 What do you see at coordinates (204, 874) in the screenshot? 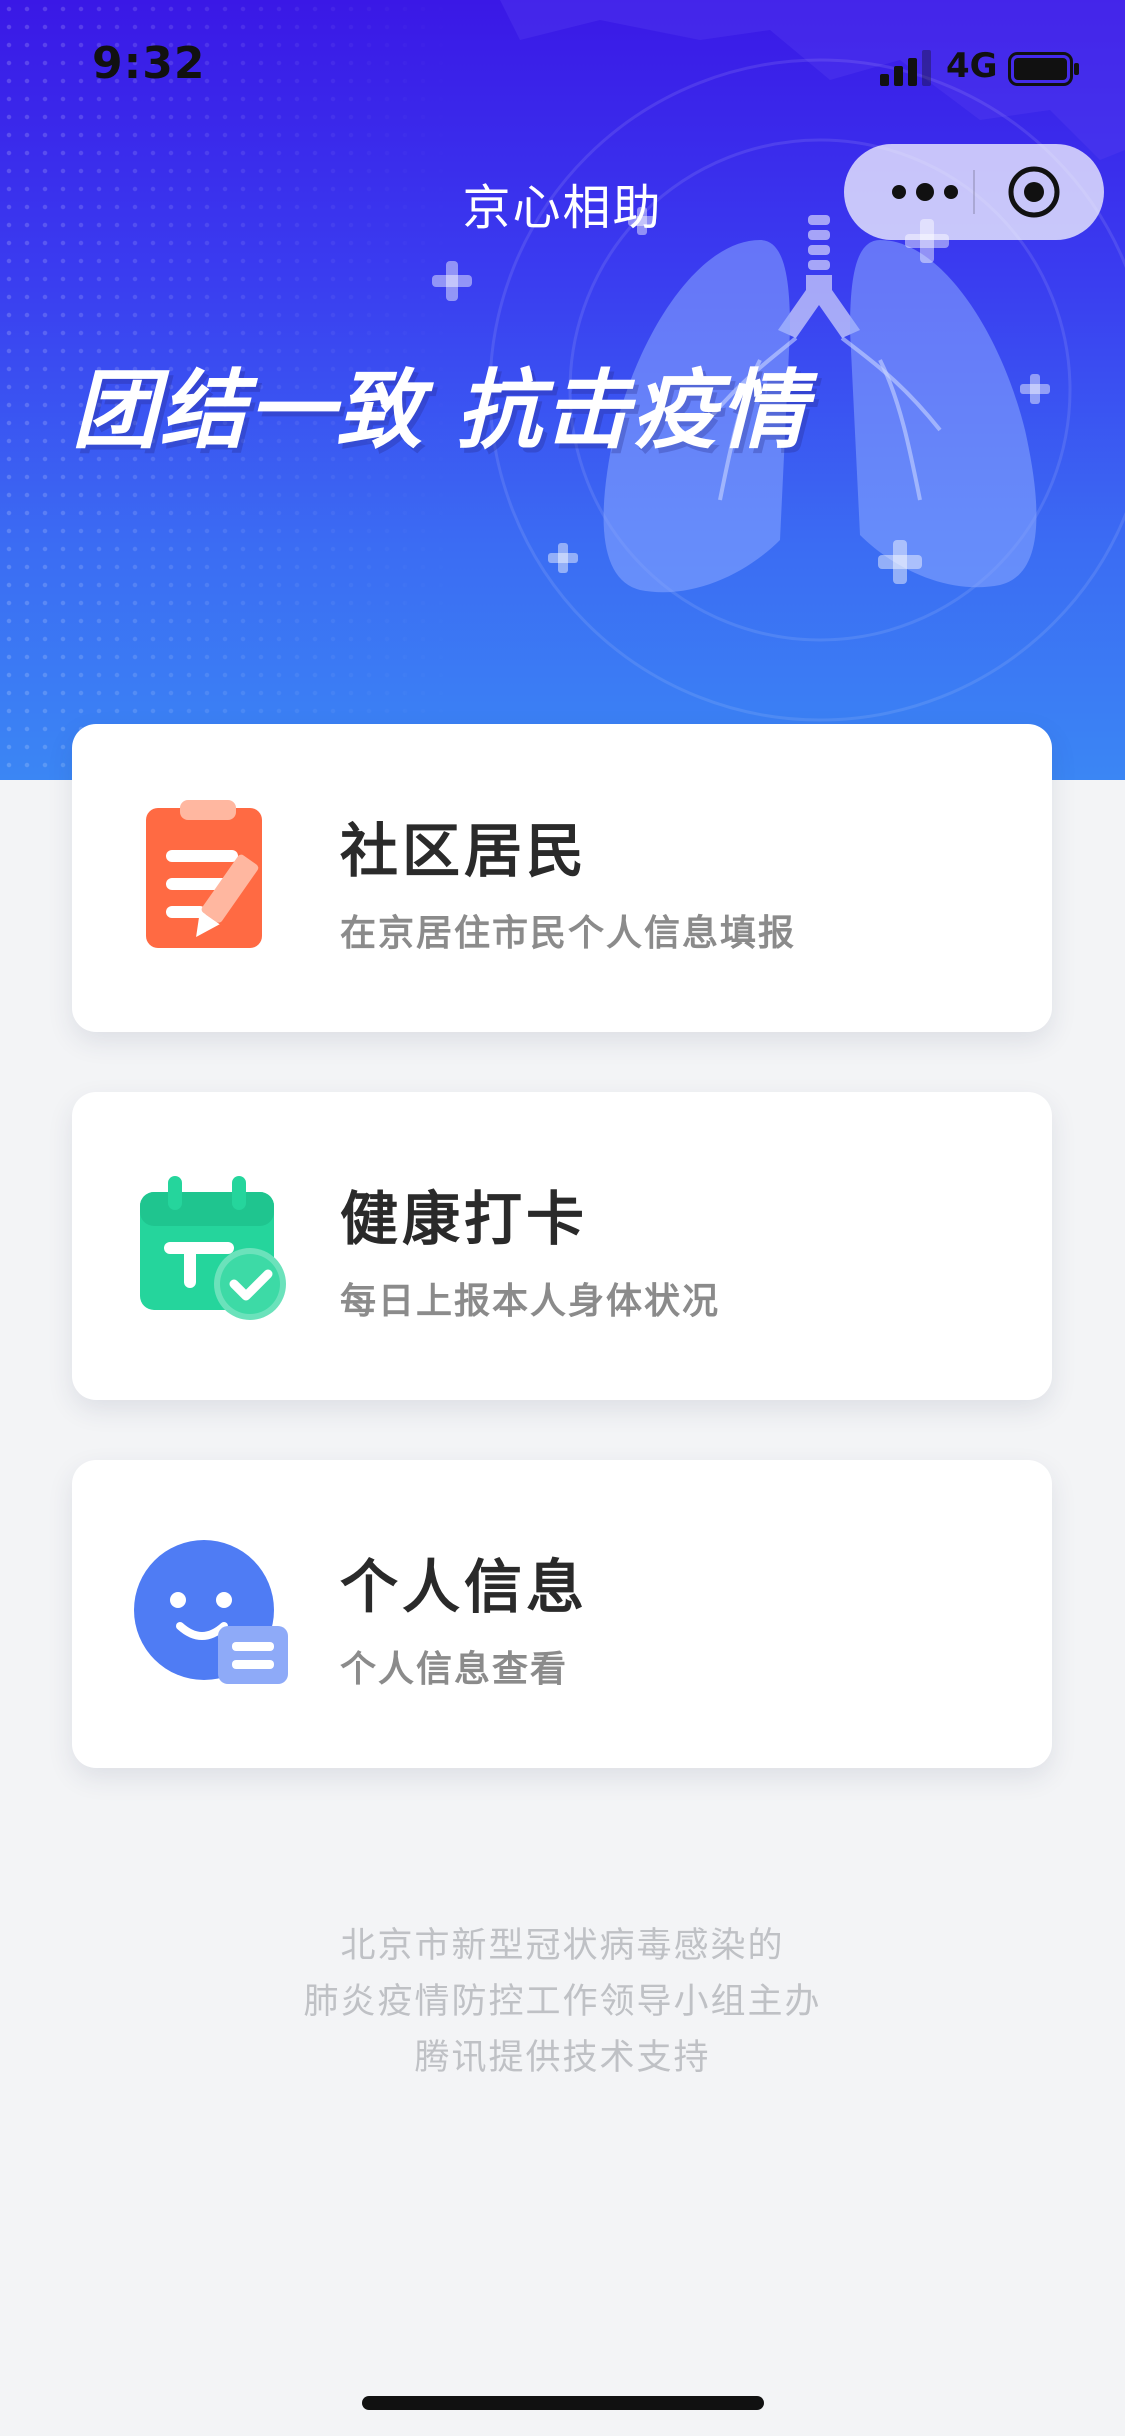
I see `clipboard-edit-icon` at bounding box center [204, 874].